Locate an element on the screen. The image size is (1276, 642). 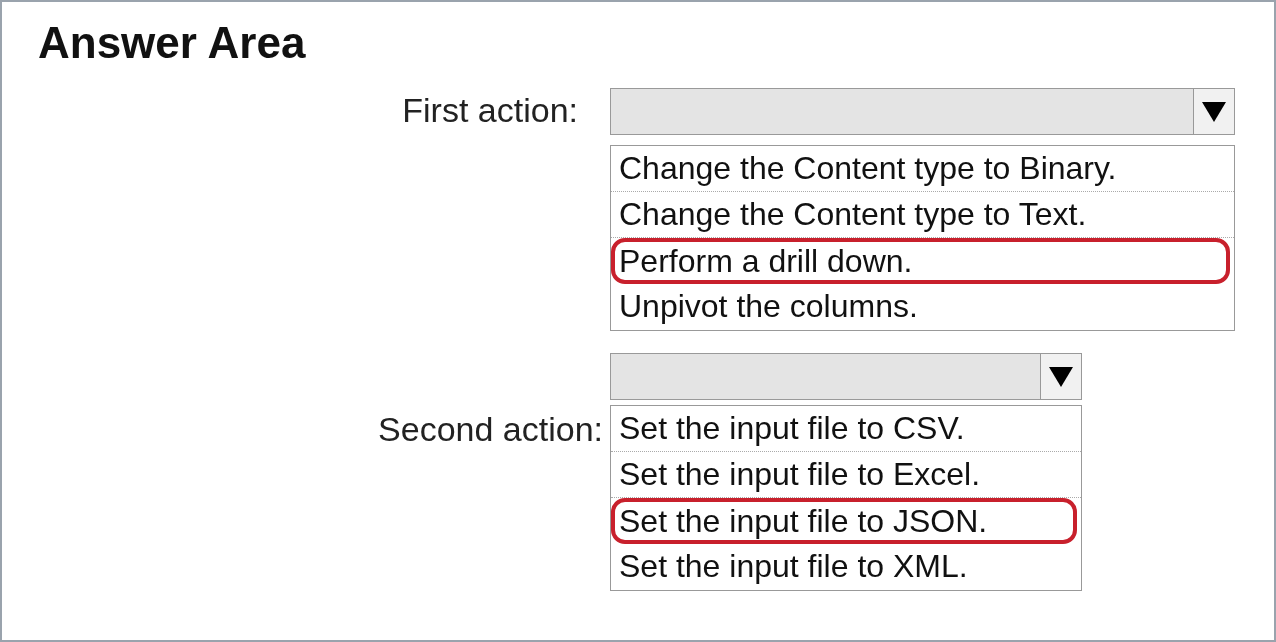
action-label: First action: is located at coordinates (490, 110).